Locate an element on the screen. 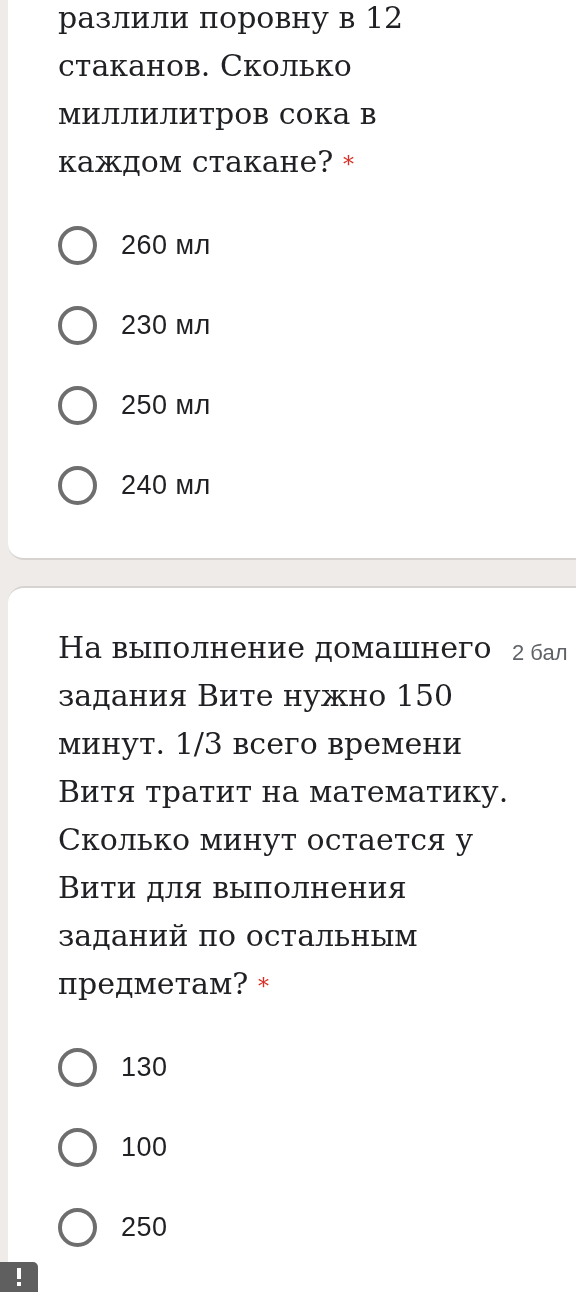 Image resolution: width=576 pixels, height=1292 pixels. option-label: 250 мл is located at coordinates (166, 405).